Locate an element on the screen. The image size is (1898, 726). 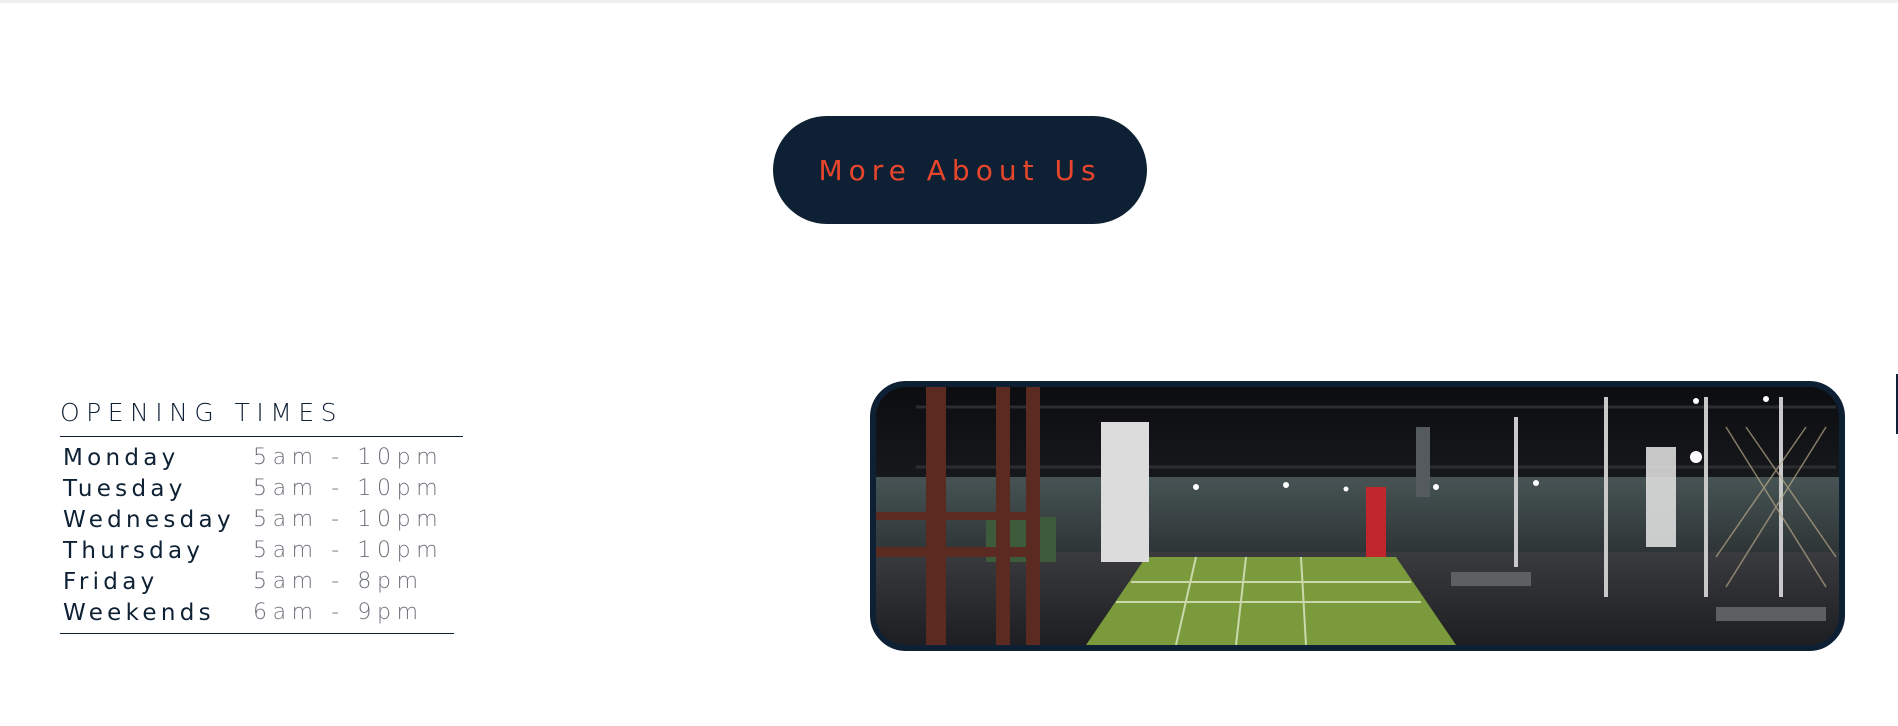
opening-times-bottom-rule is located at coordinates (257, 633).